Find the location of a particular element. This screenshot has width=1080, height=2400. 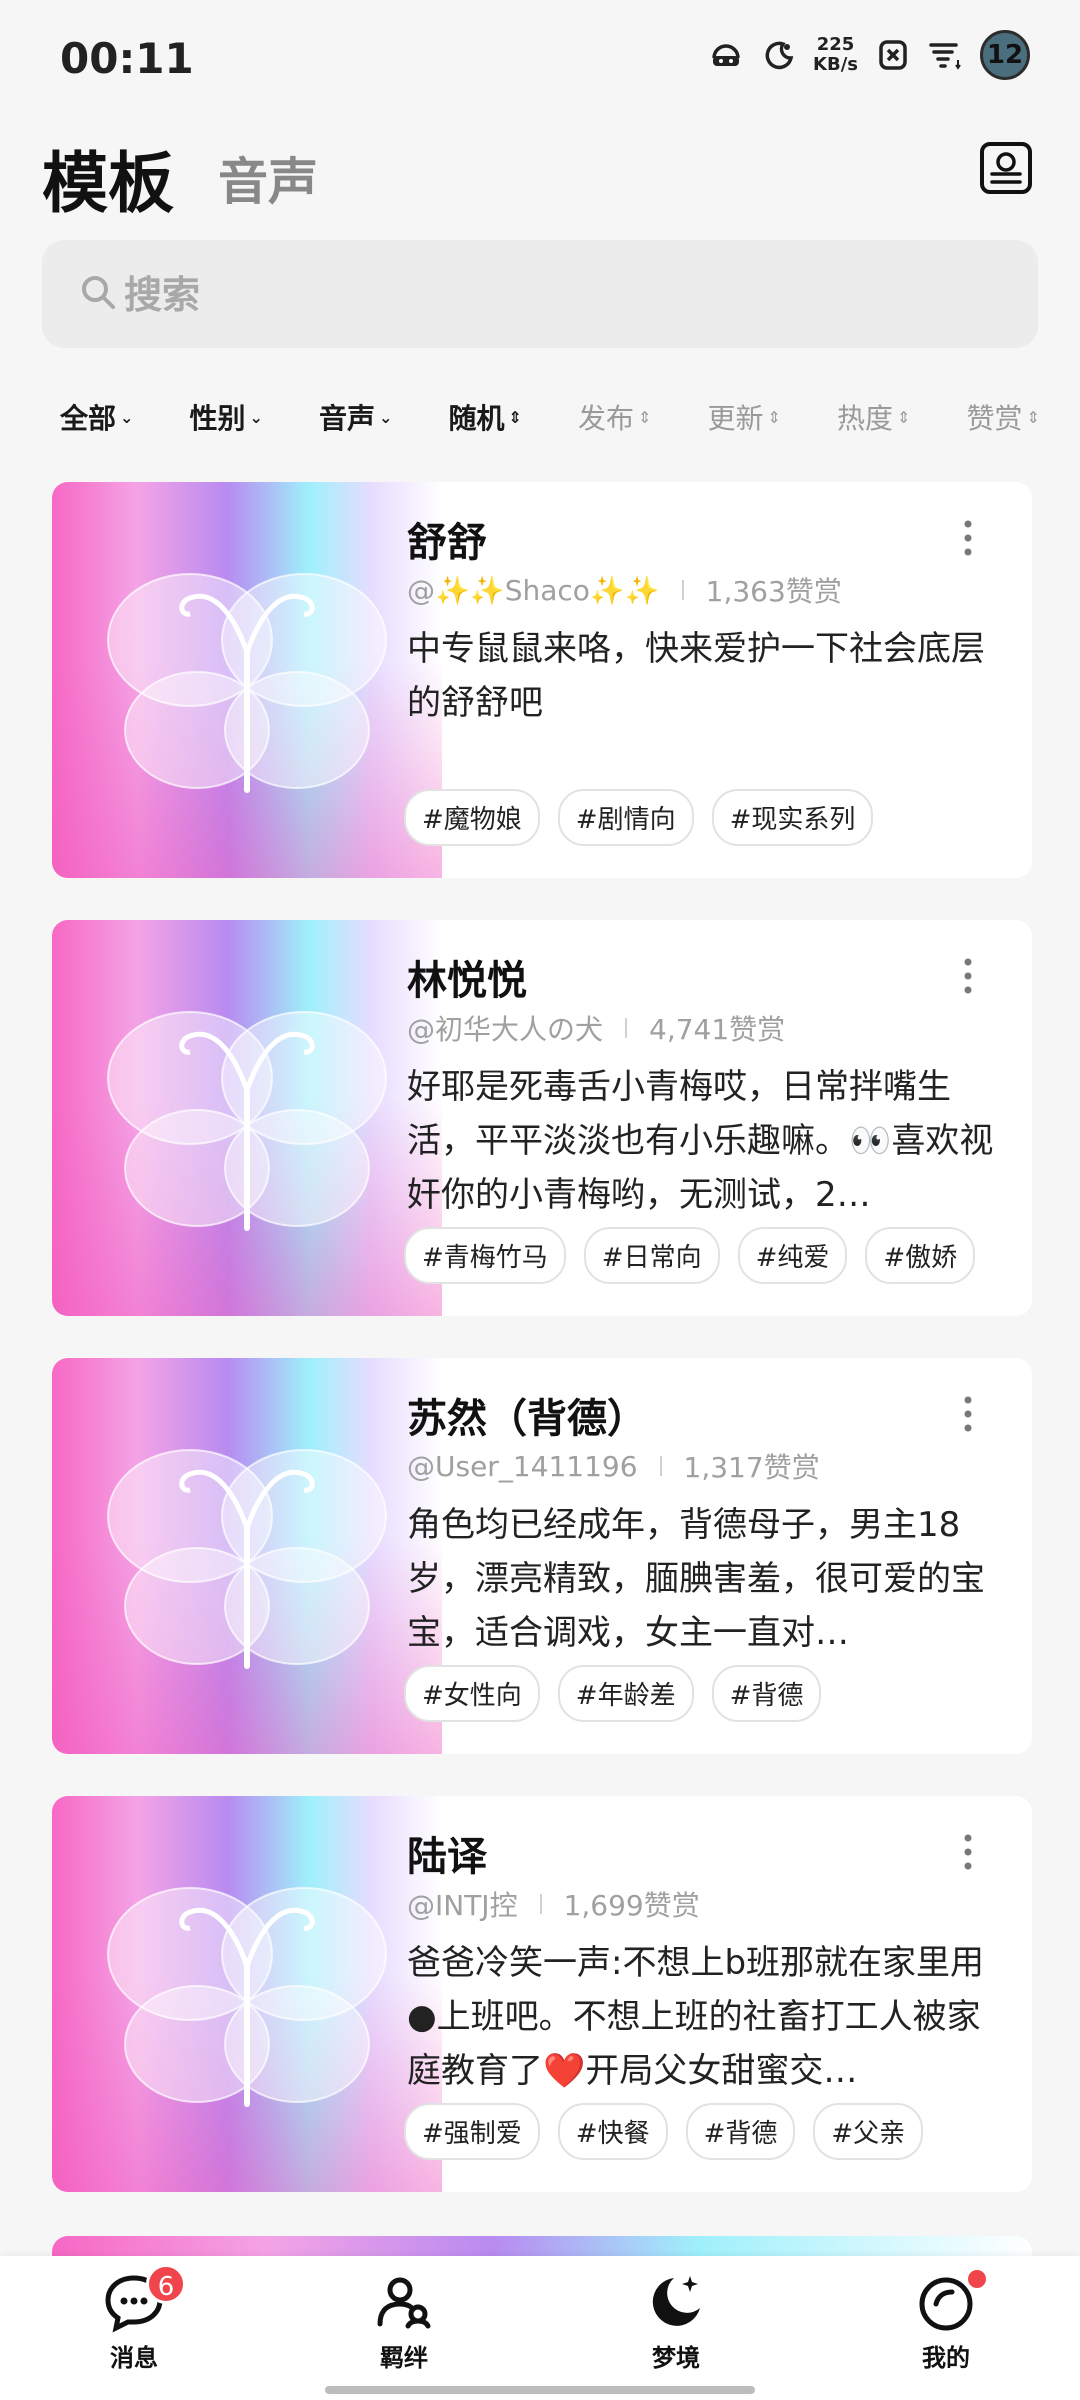

filter-gender: 性别 ⌄ is located at coordinates (226, 417).